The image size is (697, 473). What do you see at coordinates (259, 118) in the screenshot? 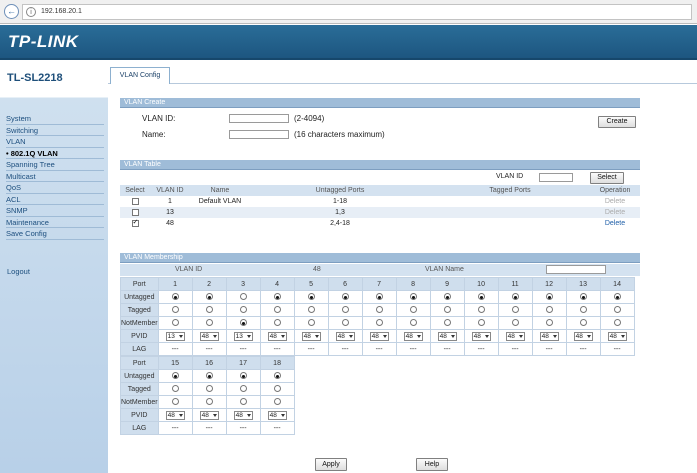
I see `vlan-id-input` at bounding box center [259, 118].